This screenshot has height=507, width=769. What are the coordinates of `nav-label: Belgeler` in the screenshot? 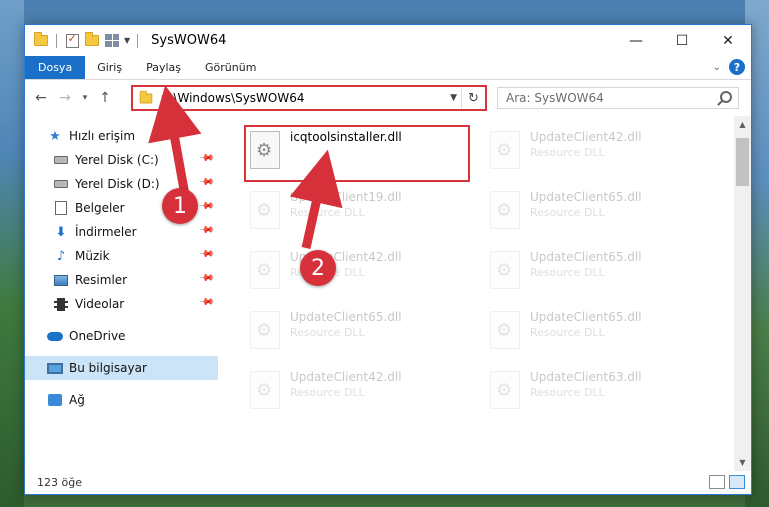 It's located at (100, 208).